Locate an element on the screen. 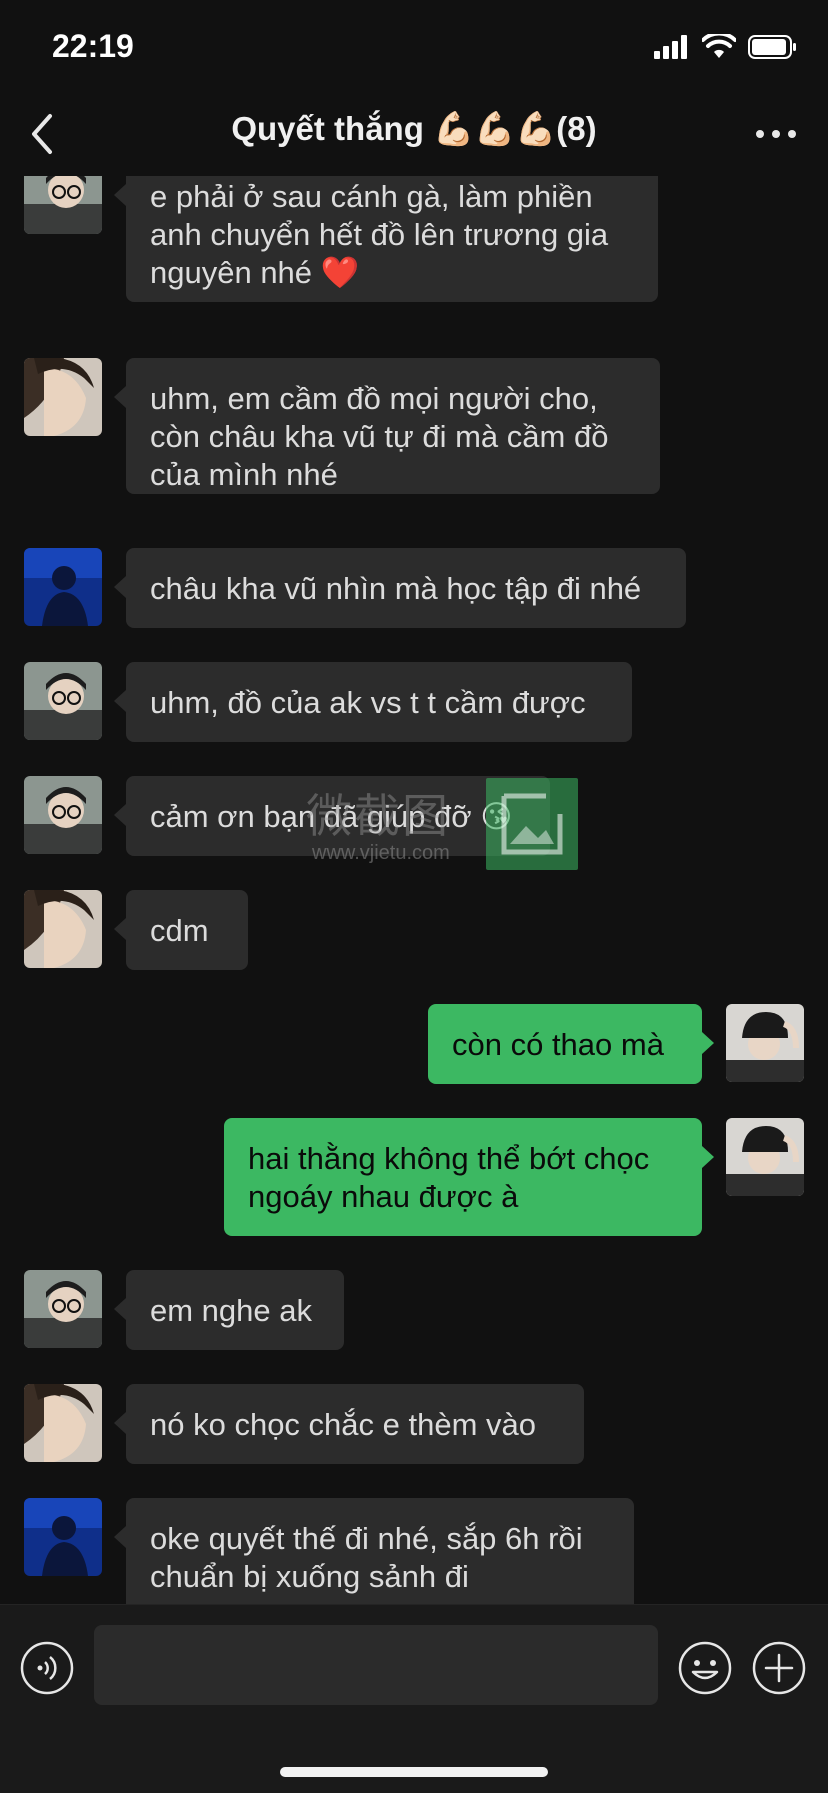  voice-icon is located at coordinates (47, 1668).